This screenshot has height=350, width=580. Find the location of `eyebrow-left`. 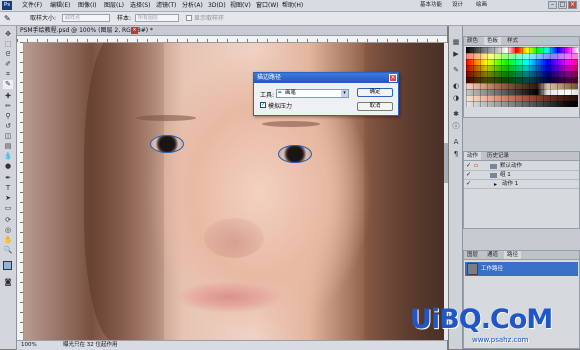

eyebrow-left is located at coordinates (166, 118).